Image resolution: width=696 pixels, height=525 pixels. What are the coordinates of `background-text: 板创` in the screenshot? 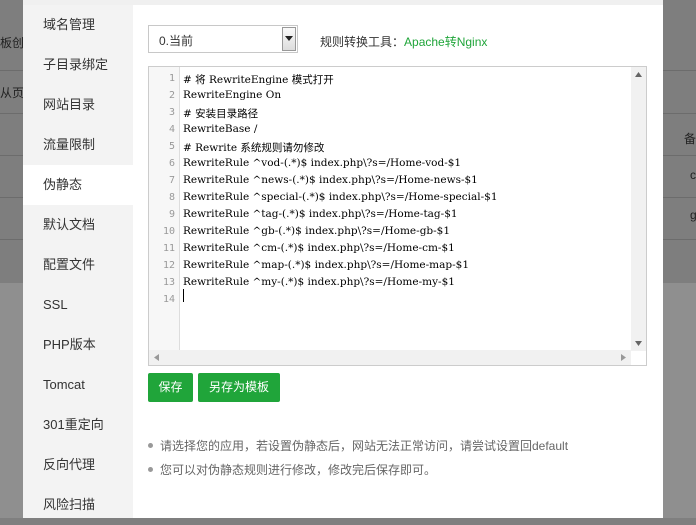 It's located at (12, 43).